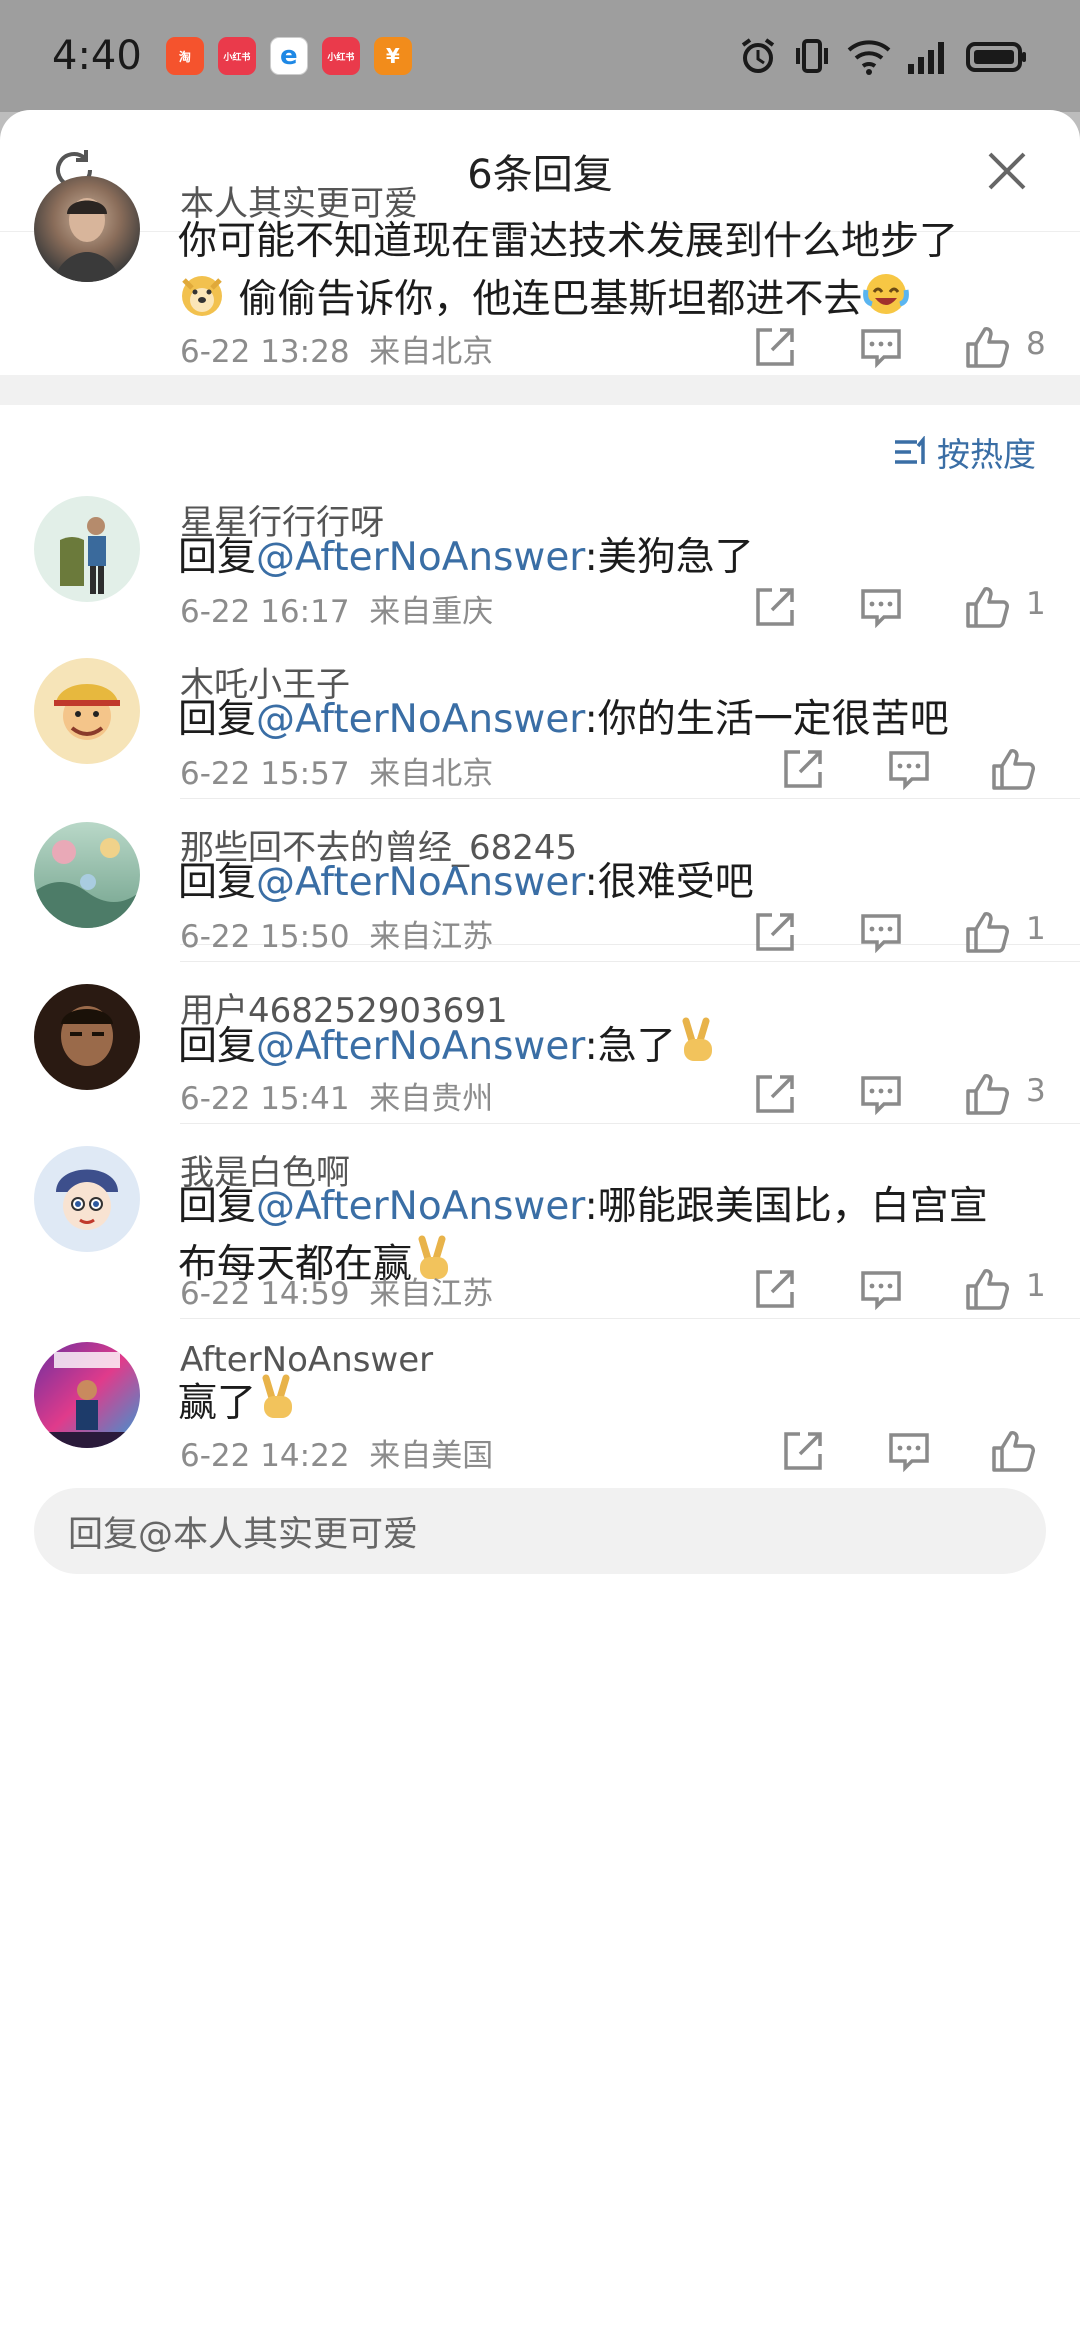 The height and width of the screenshot is (2331, 1080). I want to click on browser-icon: e, so click(288, 56).